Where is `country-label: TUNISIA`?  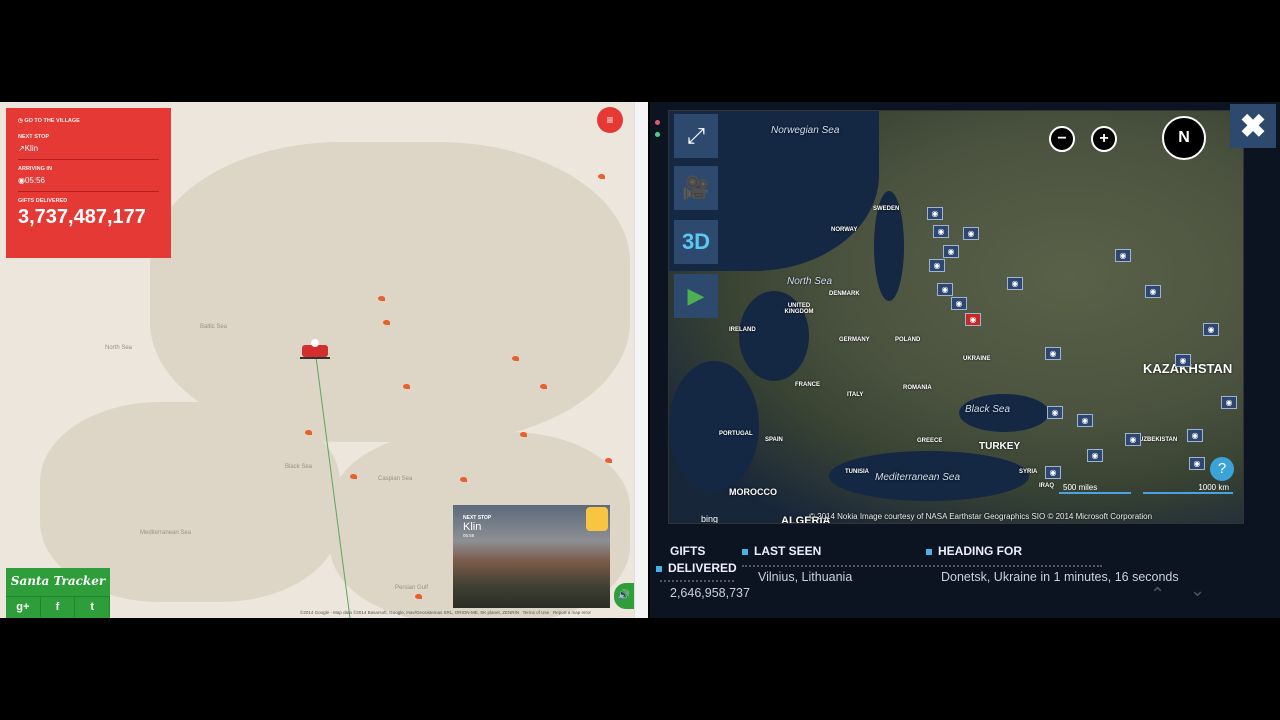
country-label: TUNISIA is located at coordinates (857, 472).